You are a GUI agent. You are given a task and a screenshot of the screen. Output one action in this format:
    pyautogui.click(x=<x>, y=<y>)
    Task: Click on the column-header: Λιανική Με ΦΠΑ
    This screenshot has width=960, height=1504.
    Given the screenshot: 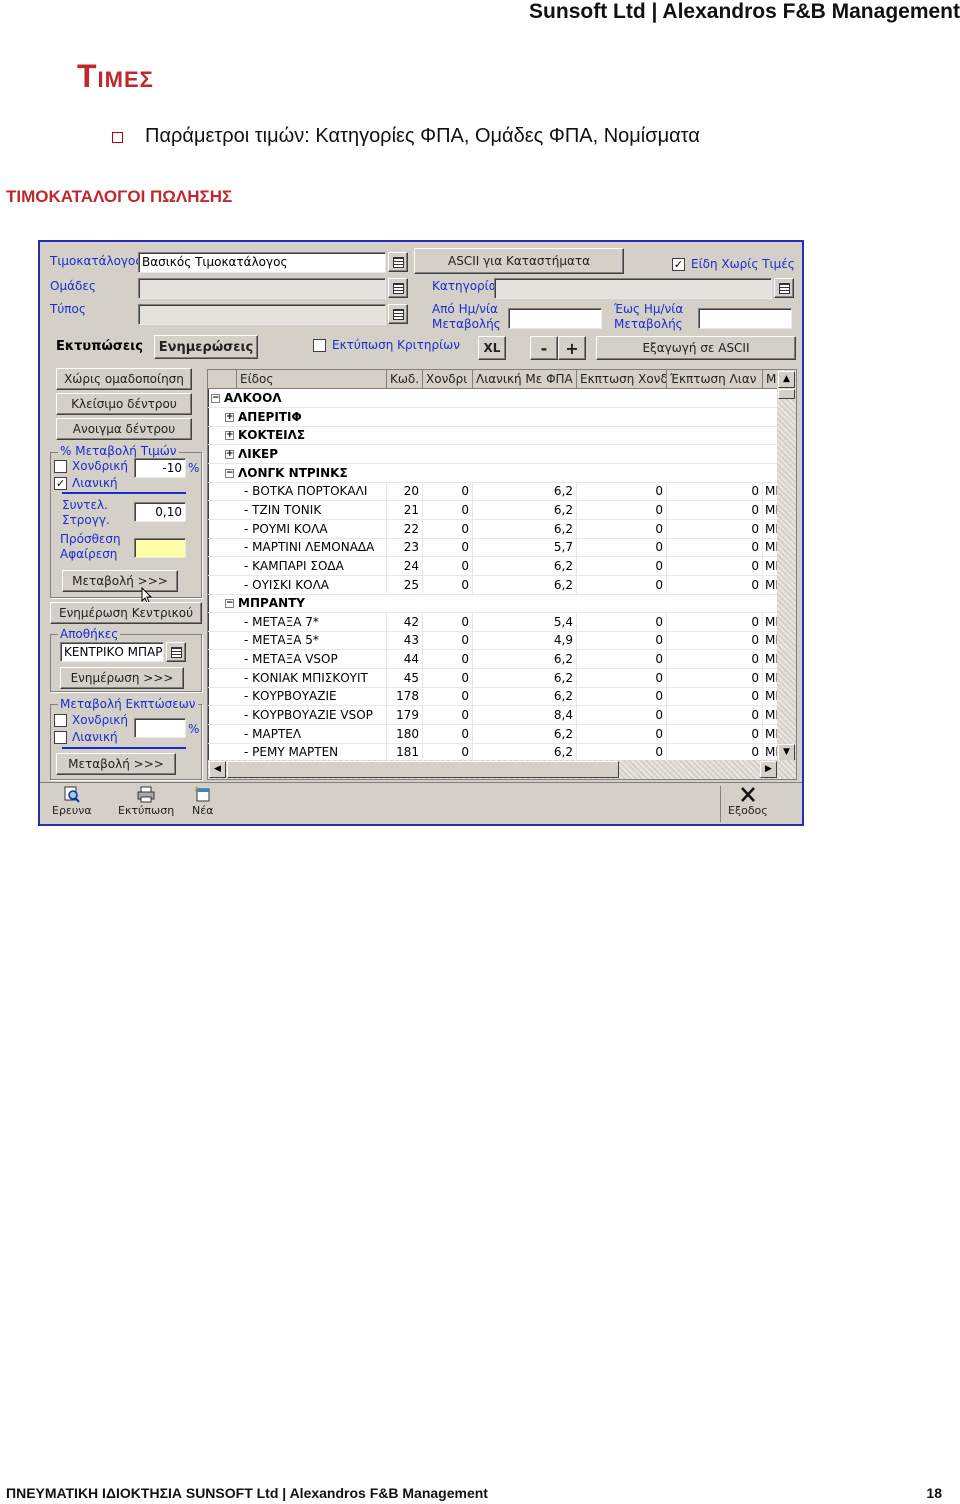 What is the action you would take?
    pyautogui.click(x=525, y=379)
    